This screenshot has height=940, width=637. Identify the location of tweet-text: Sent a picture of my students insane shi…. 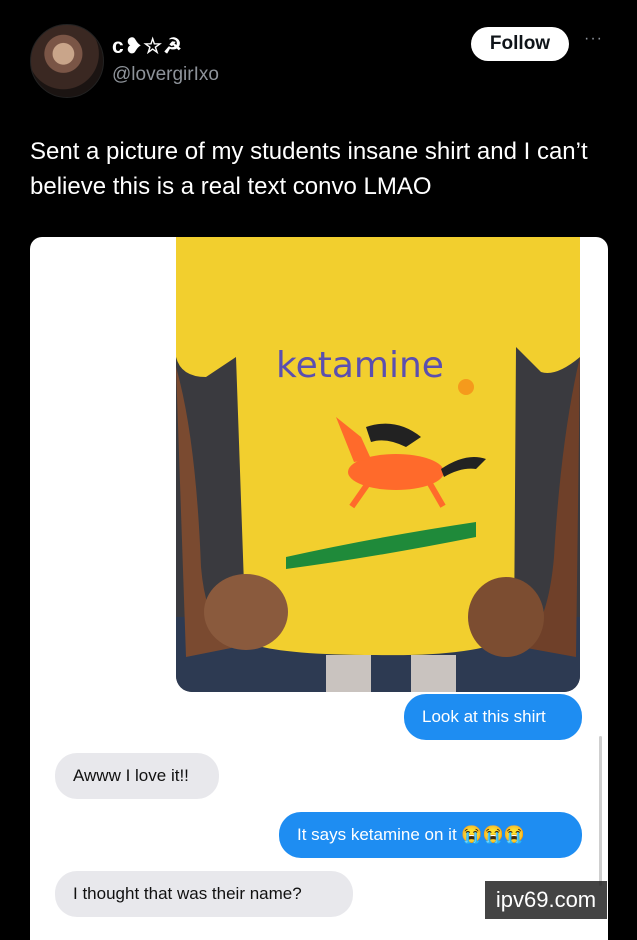
(309, 169).